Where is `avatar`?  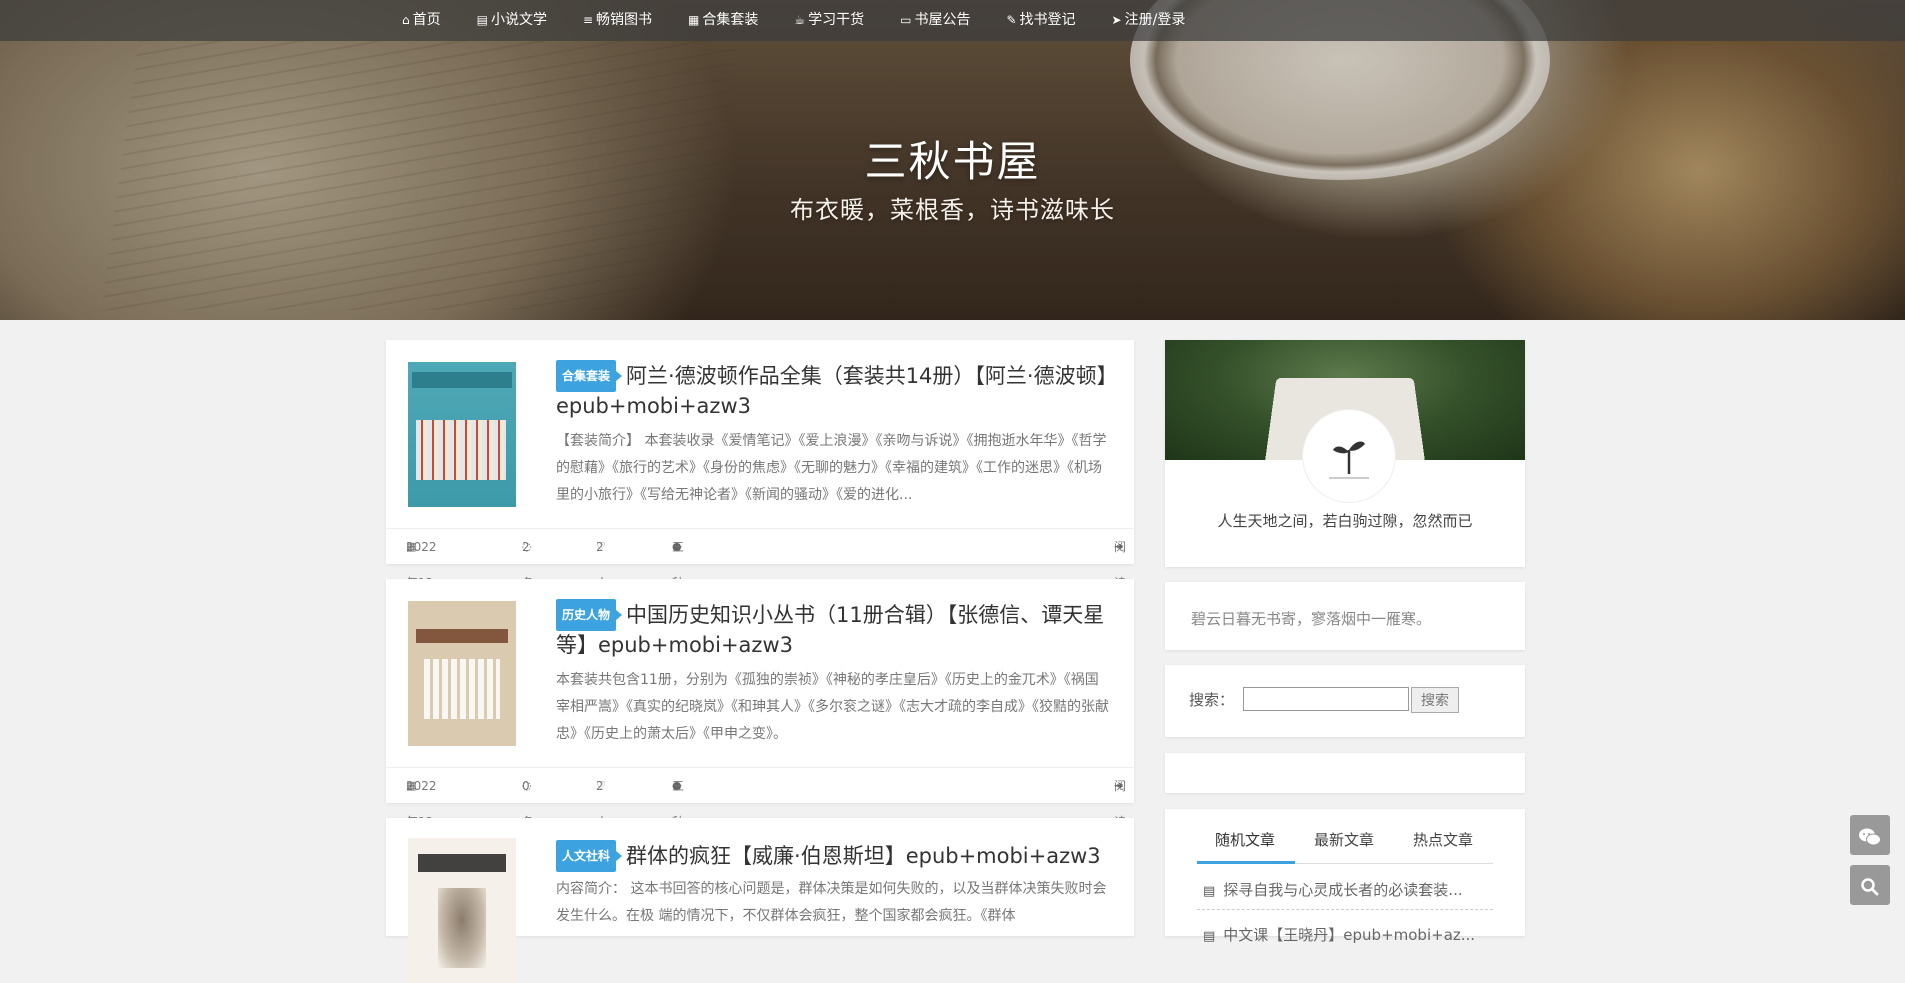 avatar is located at coordinates (1349, 456).